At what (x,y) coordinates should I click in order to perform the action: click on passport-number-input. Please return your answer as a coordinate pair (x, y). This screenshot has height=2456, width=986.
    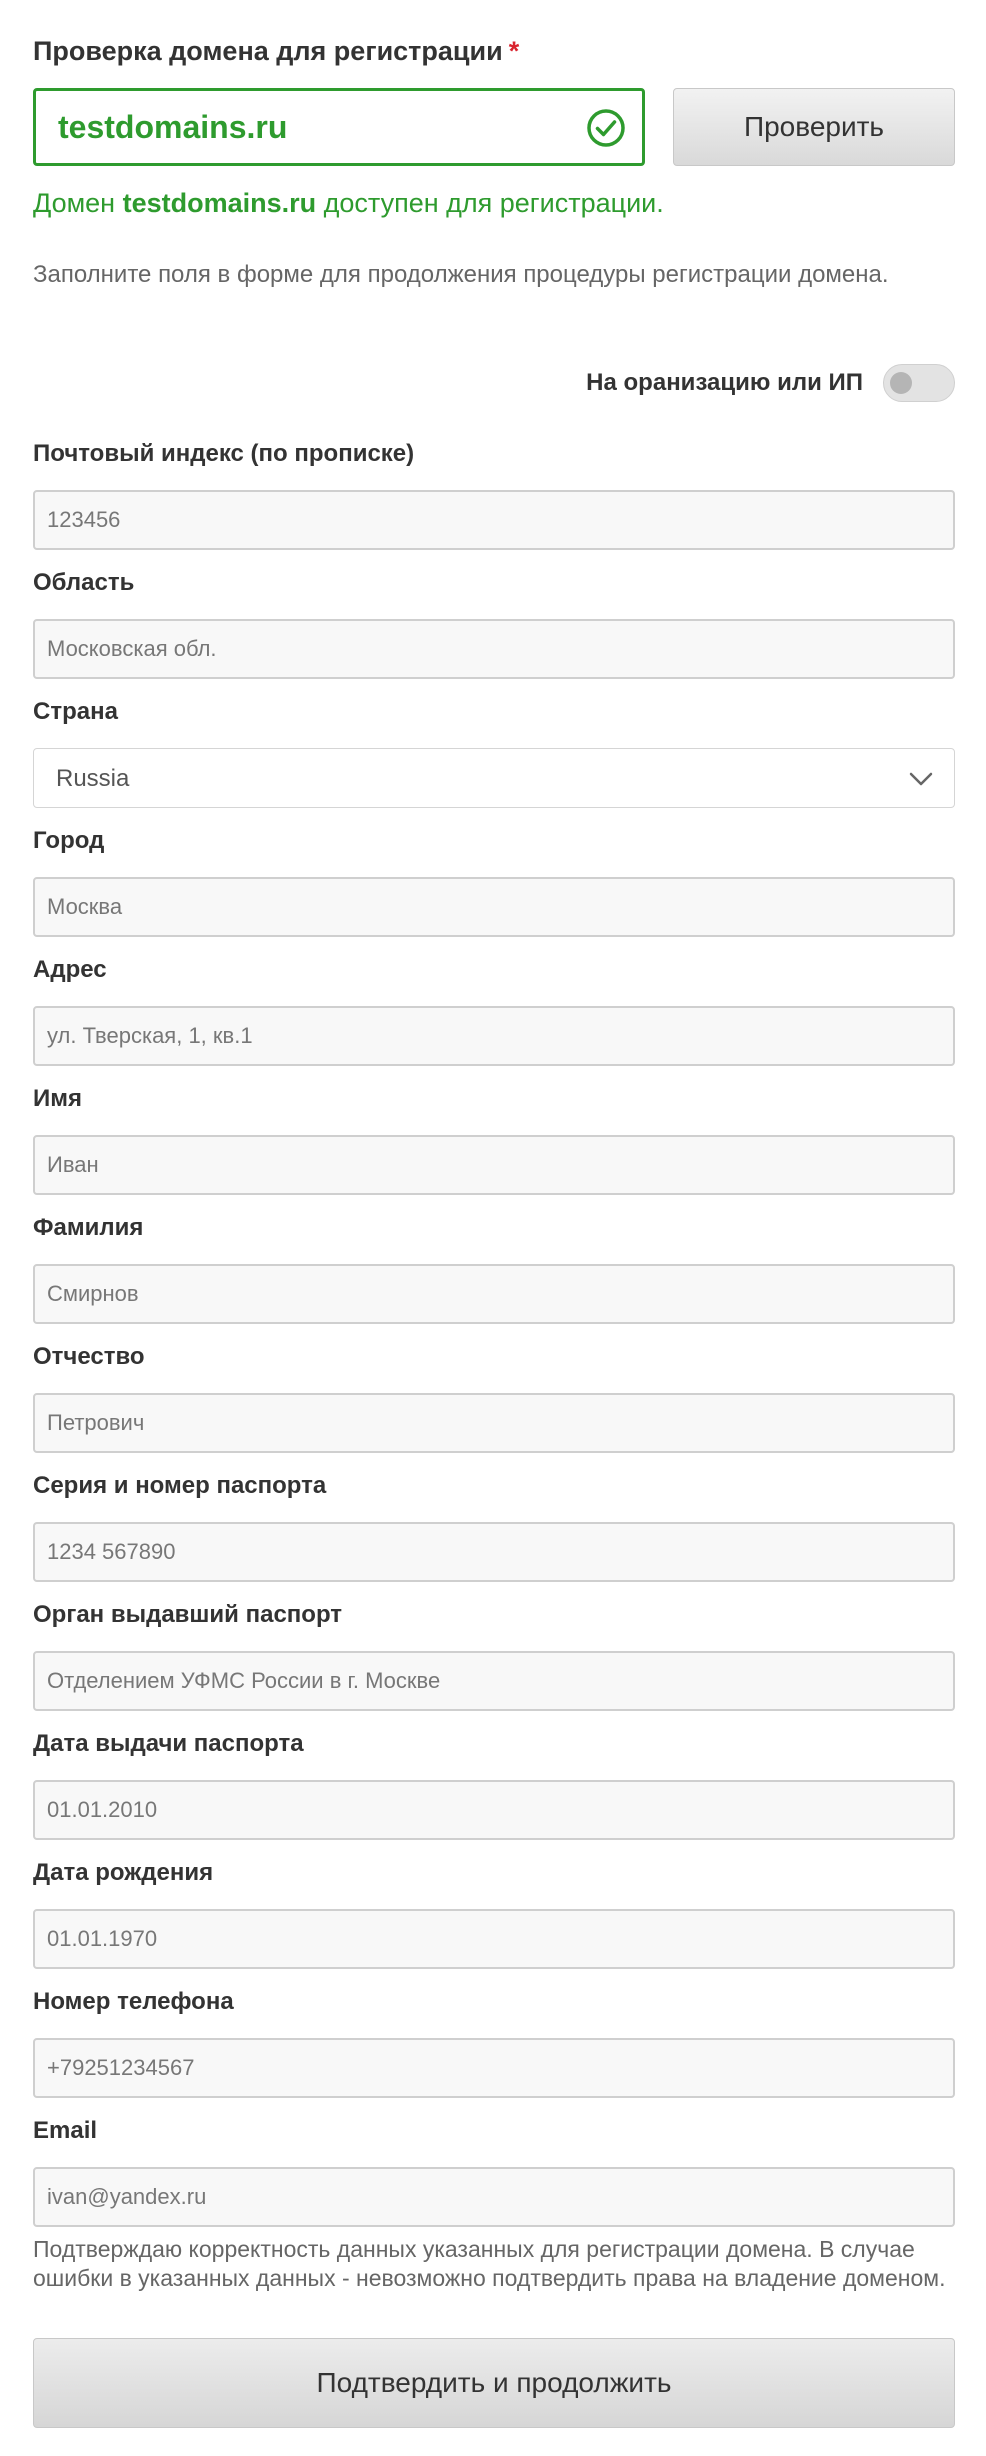
    Looking at the image, I should click on (494, 1552).